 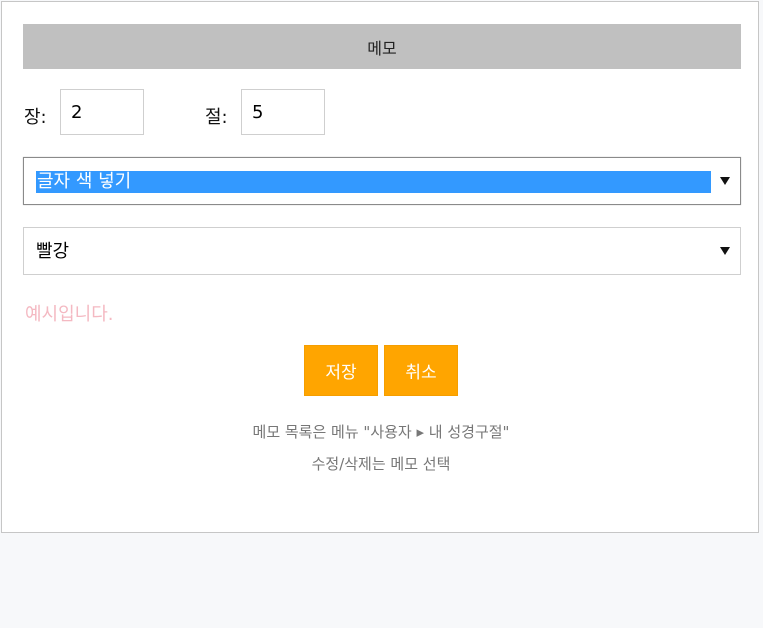 What do you see at coordinates (381, 432) in the screenshot?
I see `help-text-menu: 메모 목록은 메뉴 "사용자 ▸ 내 성경구절"` at bounding box center [381, 432].